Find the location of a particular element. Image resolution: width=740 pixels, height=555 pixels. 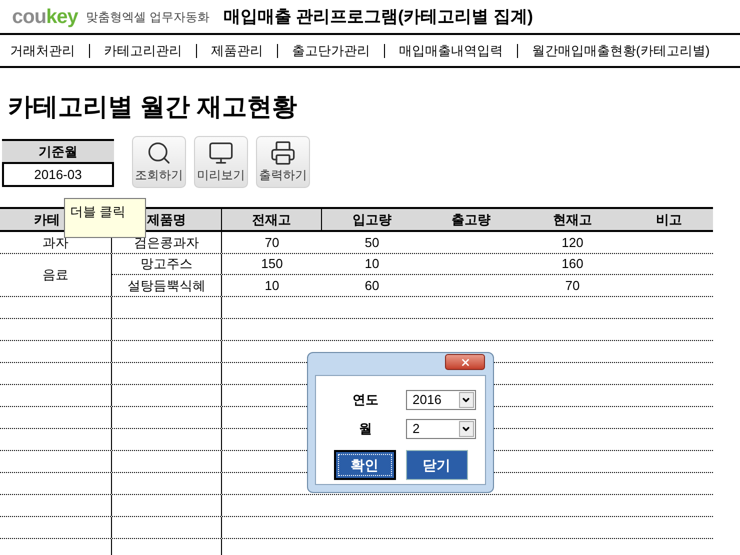

column-header: 출고량 is located at coordinates (471, 219).